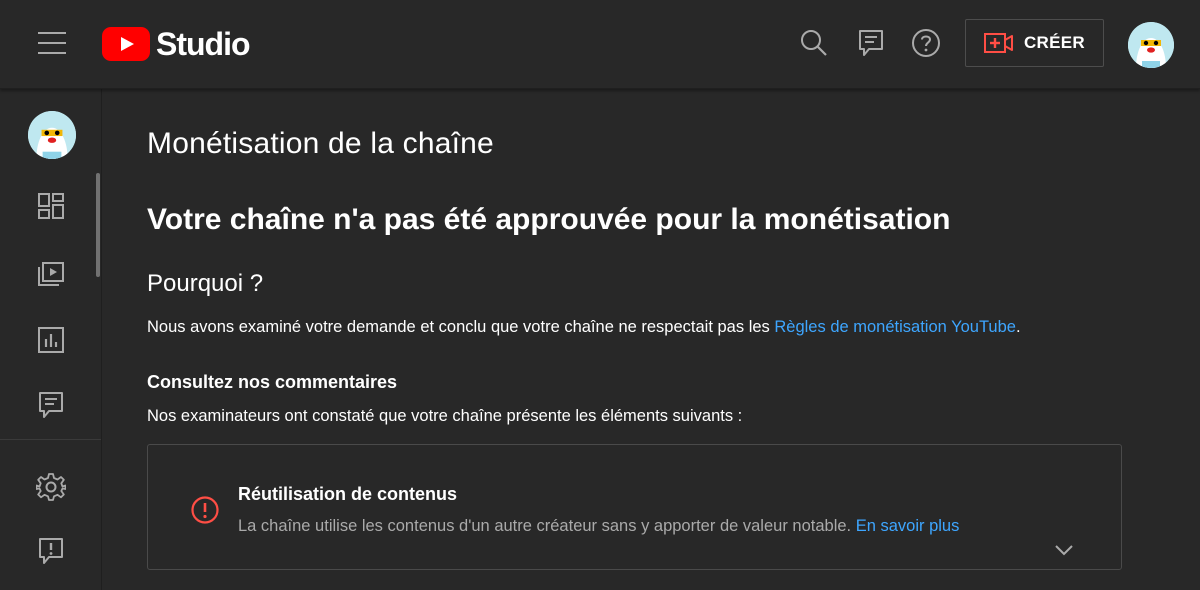 The height and width of the screenshot is (590, 1200). What do you see at coordinates (51, 405) in the screenshot?
I see `comments-icon` at bounding box center [51, 405].